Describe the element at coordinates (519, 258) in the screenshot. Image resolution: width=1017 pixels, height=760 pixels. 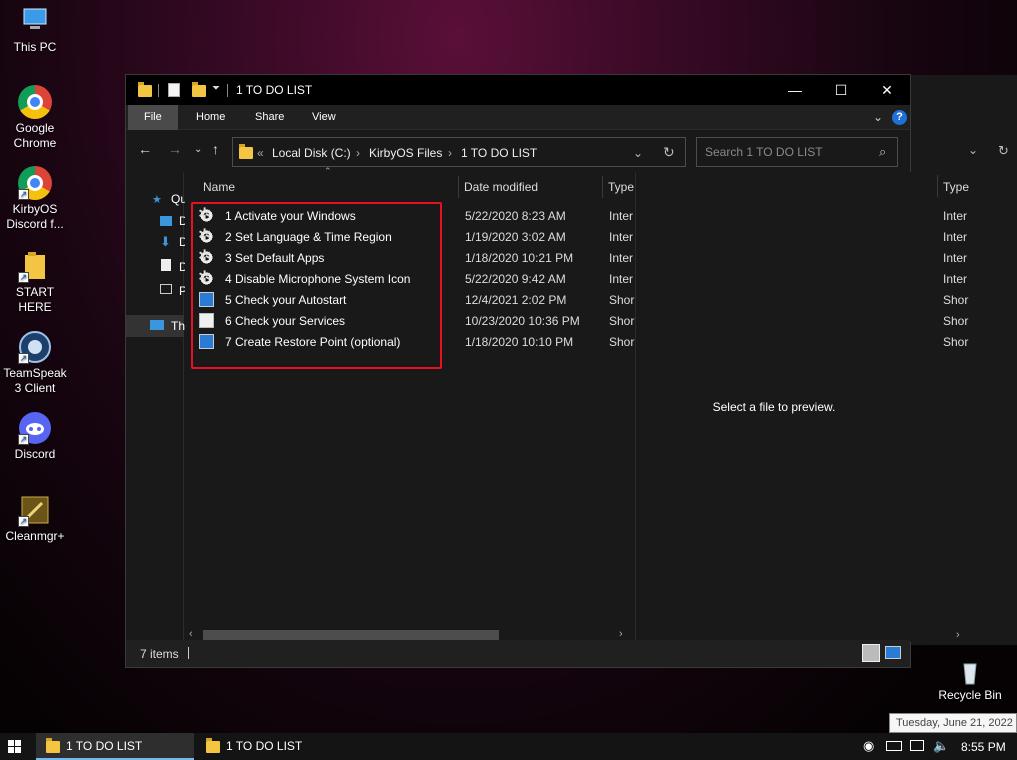
I see `file-date: 1/18/2020 10:21 PM` at that location.